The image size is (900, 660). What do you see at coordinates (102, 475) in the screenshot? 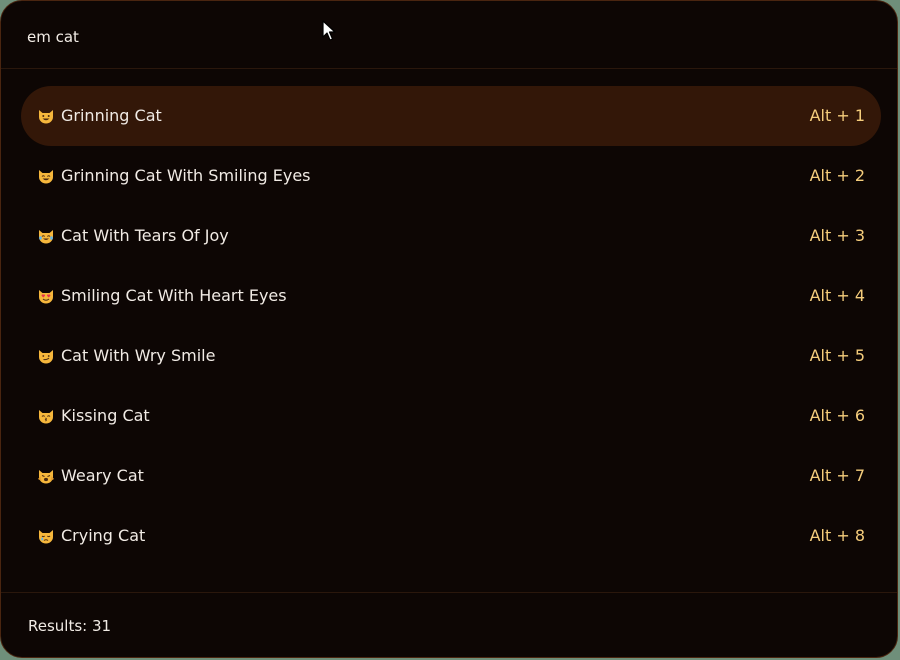
I see `result-label: Weary Cat` at bounding box center [102, 475].